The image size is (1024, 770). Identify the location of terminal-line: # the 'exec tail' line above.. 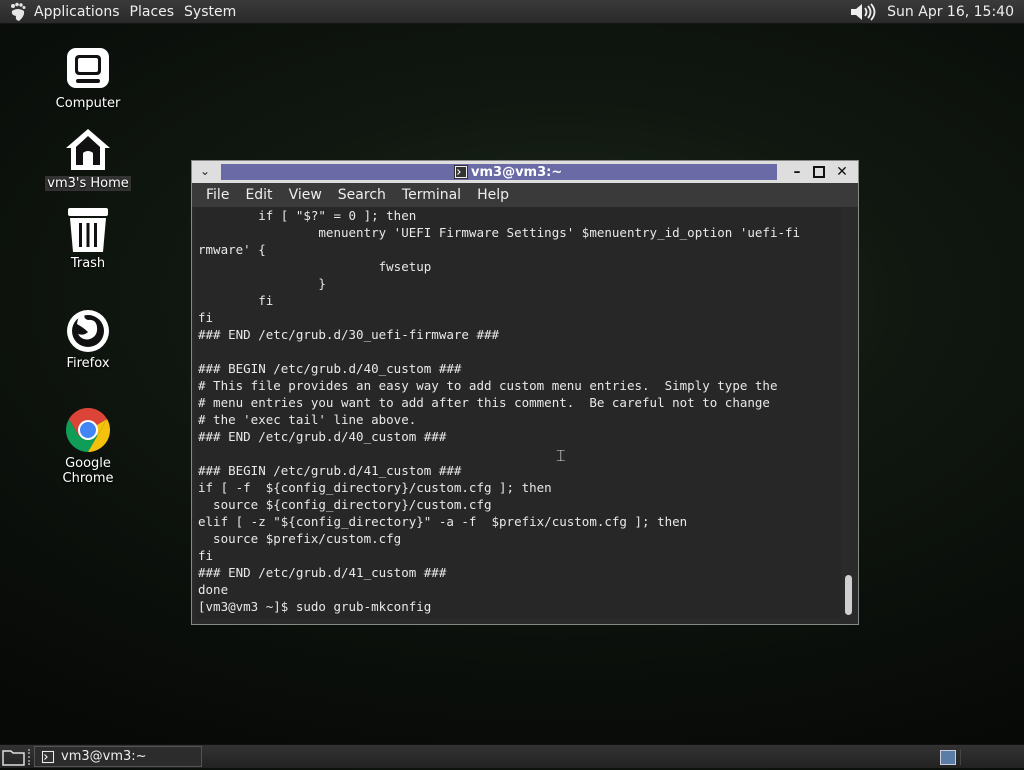
(307, 419).